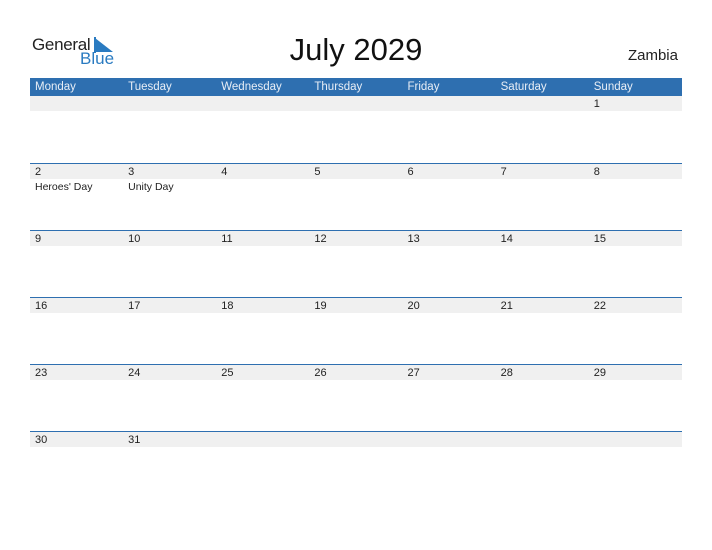 Image resolution: width=712 pixels, height=550 pixels. I want to click on week-cells: 16 17 18 19 20 21 22, so click(356, 305).